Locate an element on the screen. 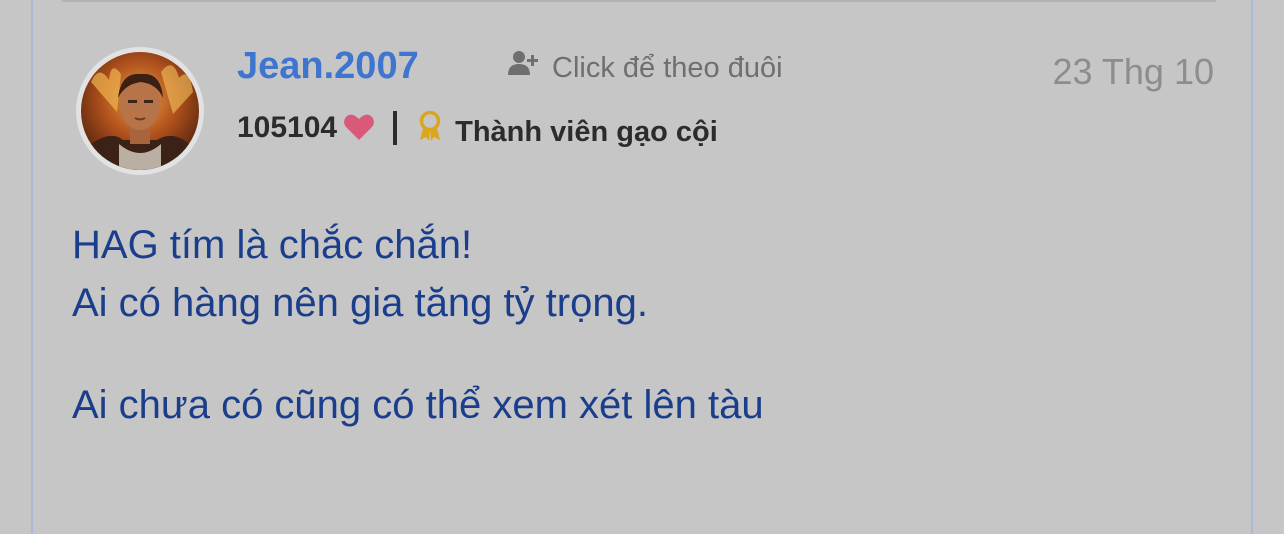 This screenshot has width=1284, height=534. post-content-line: Ai có hàng nên gia tăng tỷ trọng. is located at coordinates (360, 303).